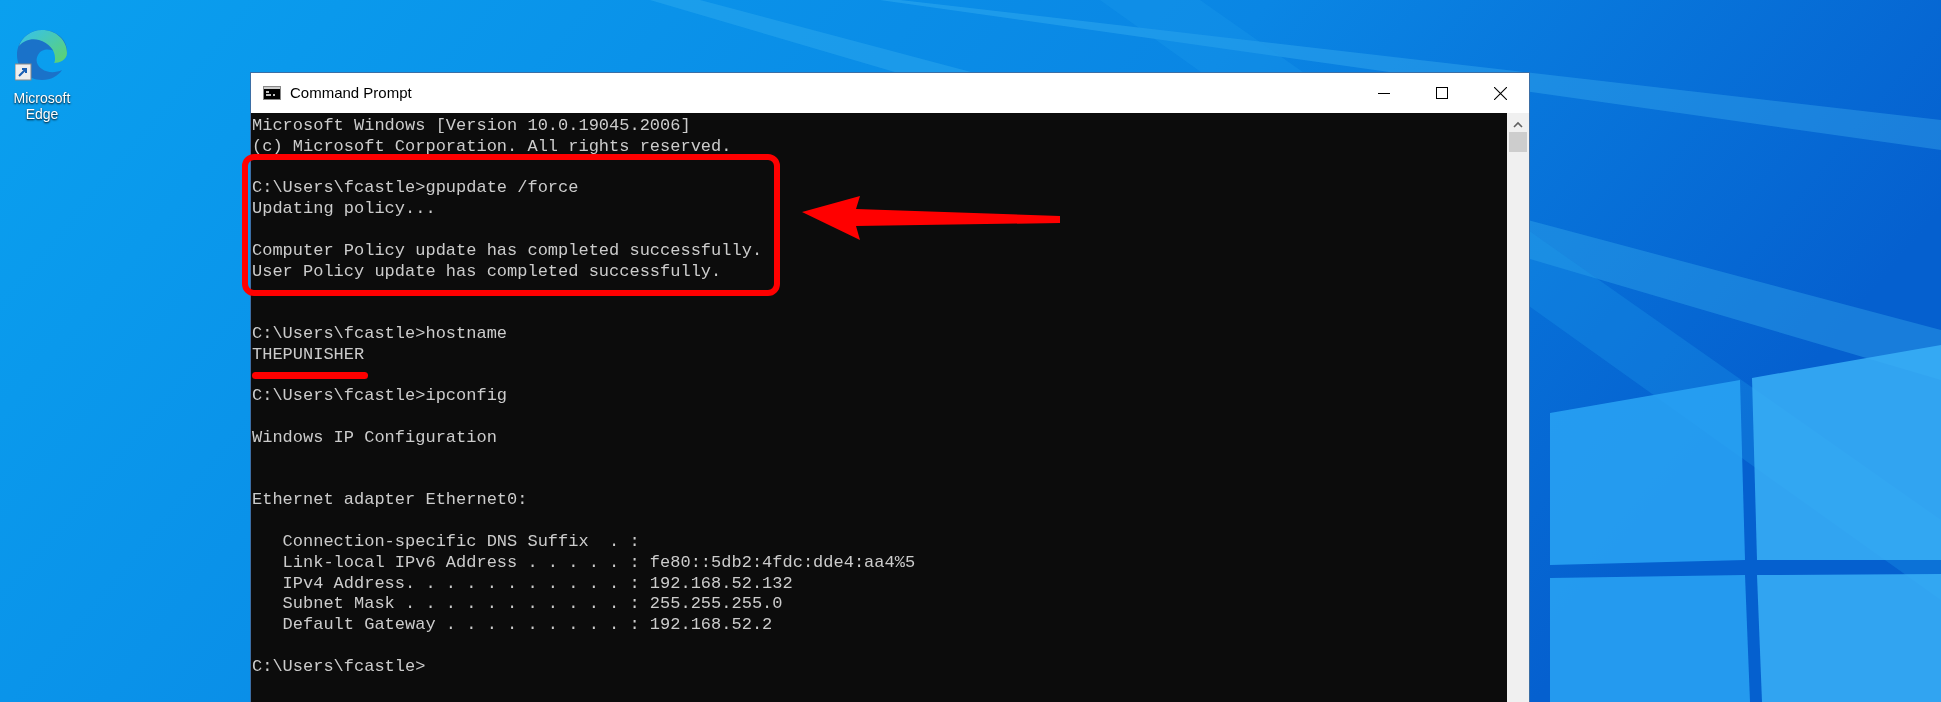  I want to click on icon-label: Microsoft Edge, so click(42, 106).